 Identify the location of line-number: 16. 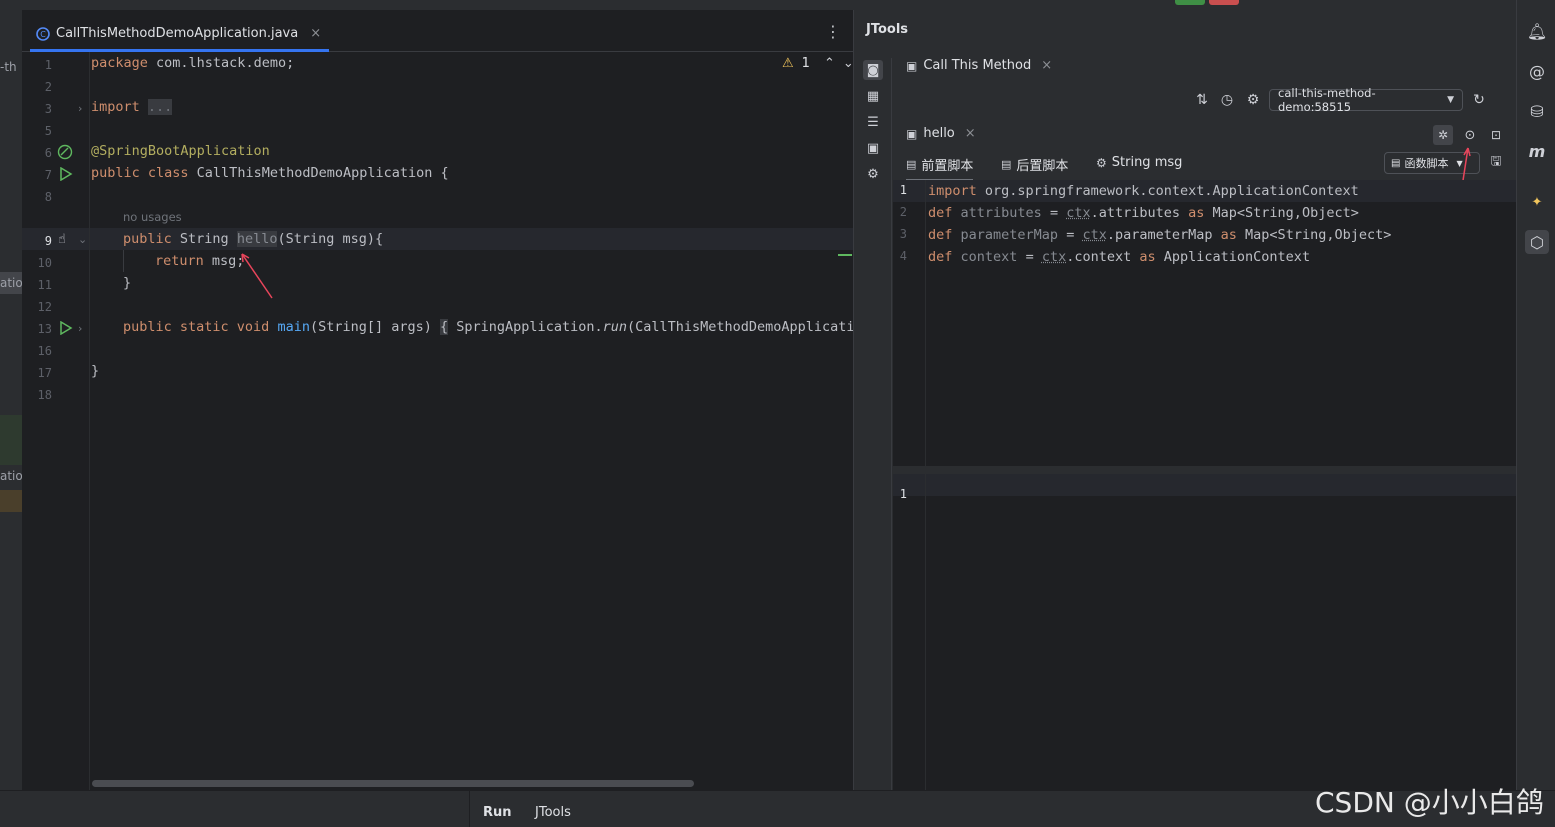
(37, 351).